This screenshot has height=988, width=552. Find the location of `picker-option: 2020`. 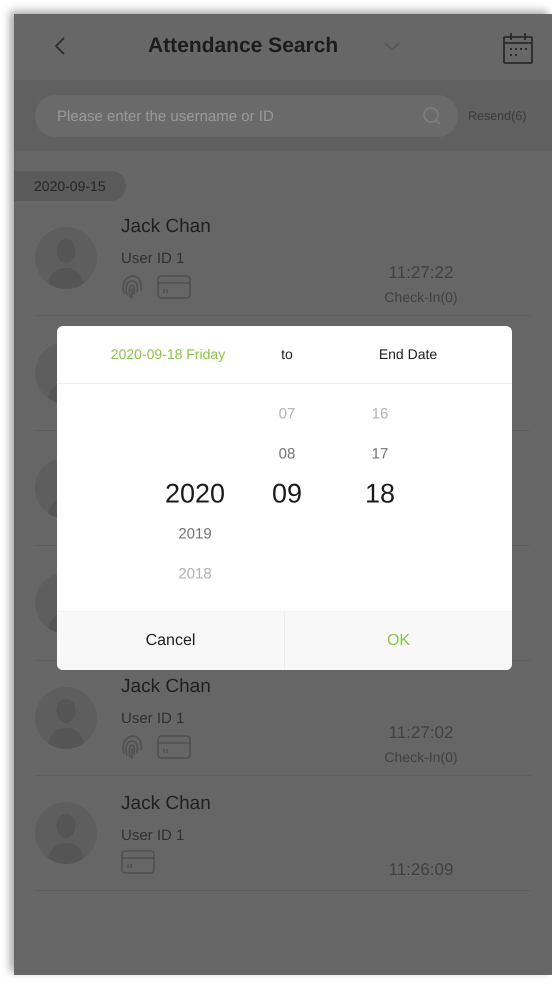

picker-option: 2020 is located at coordinates (195, 494).